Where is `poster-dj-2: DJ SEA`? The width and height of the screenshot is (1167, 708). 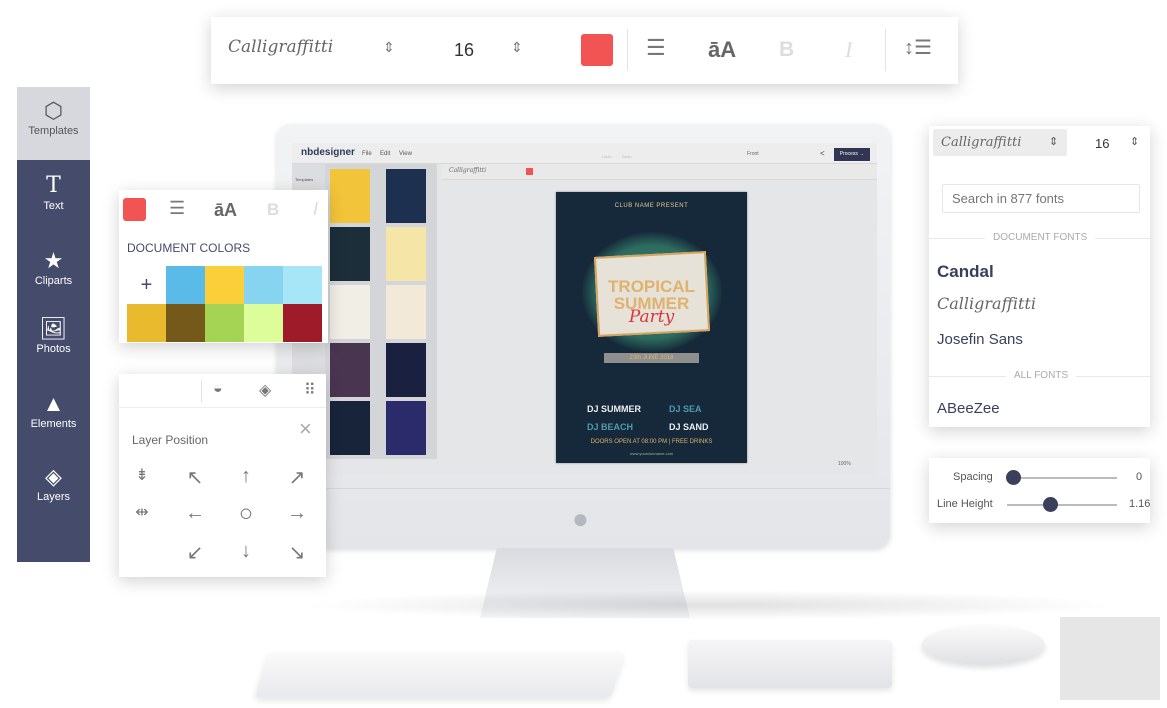 poster-dj-2: DJ SEA is located at coordinates (685, 409).